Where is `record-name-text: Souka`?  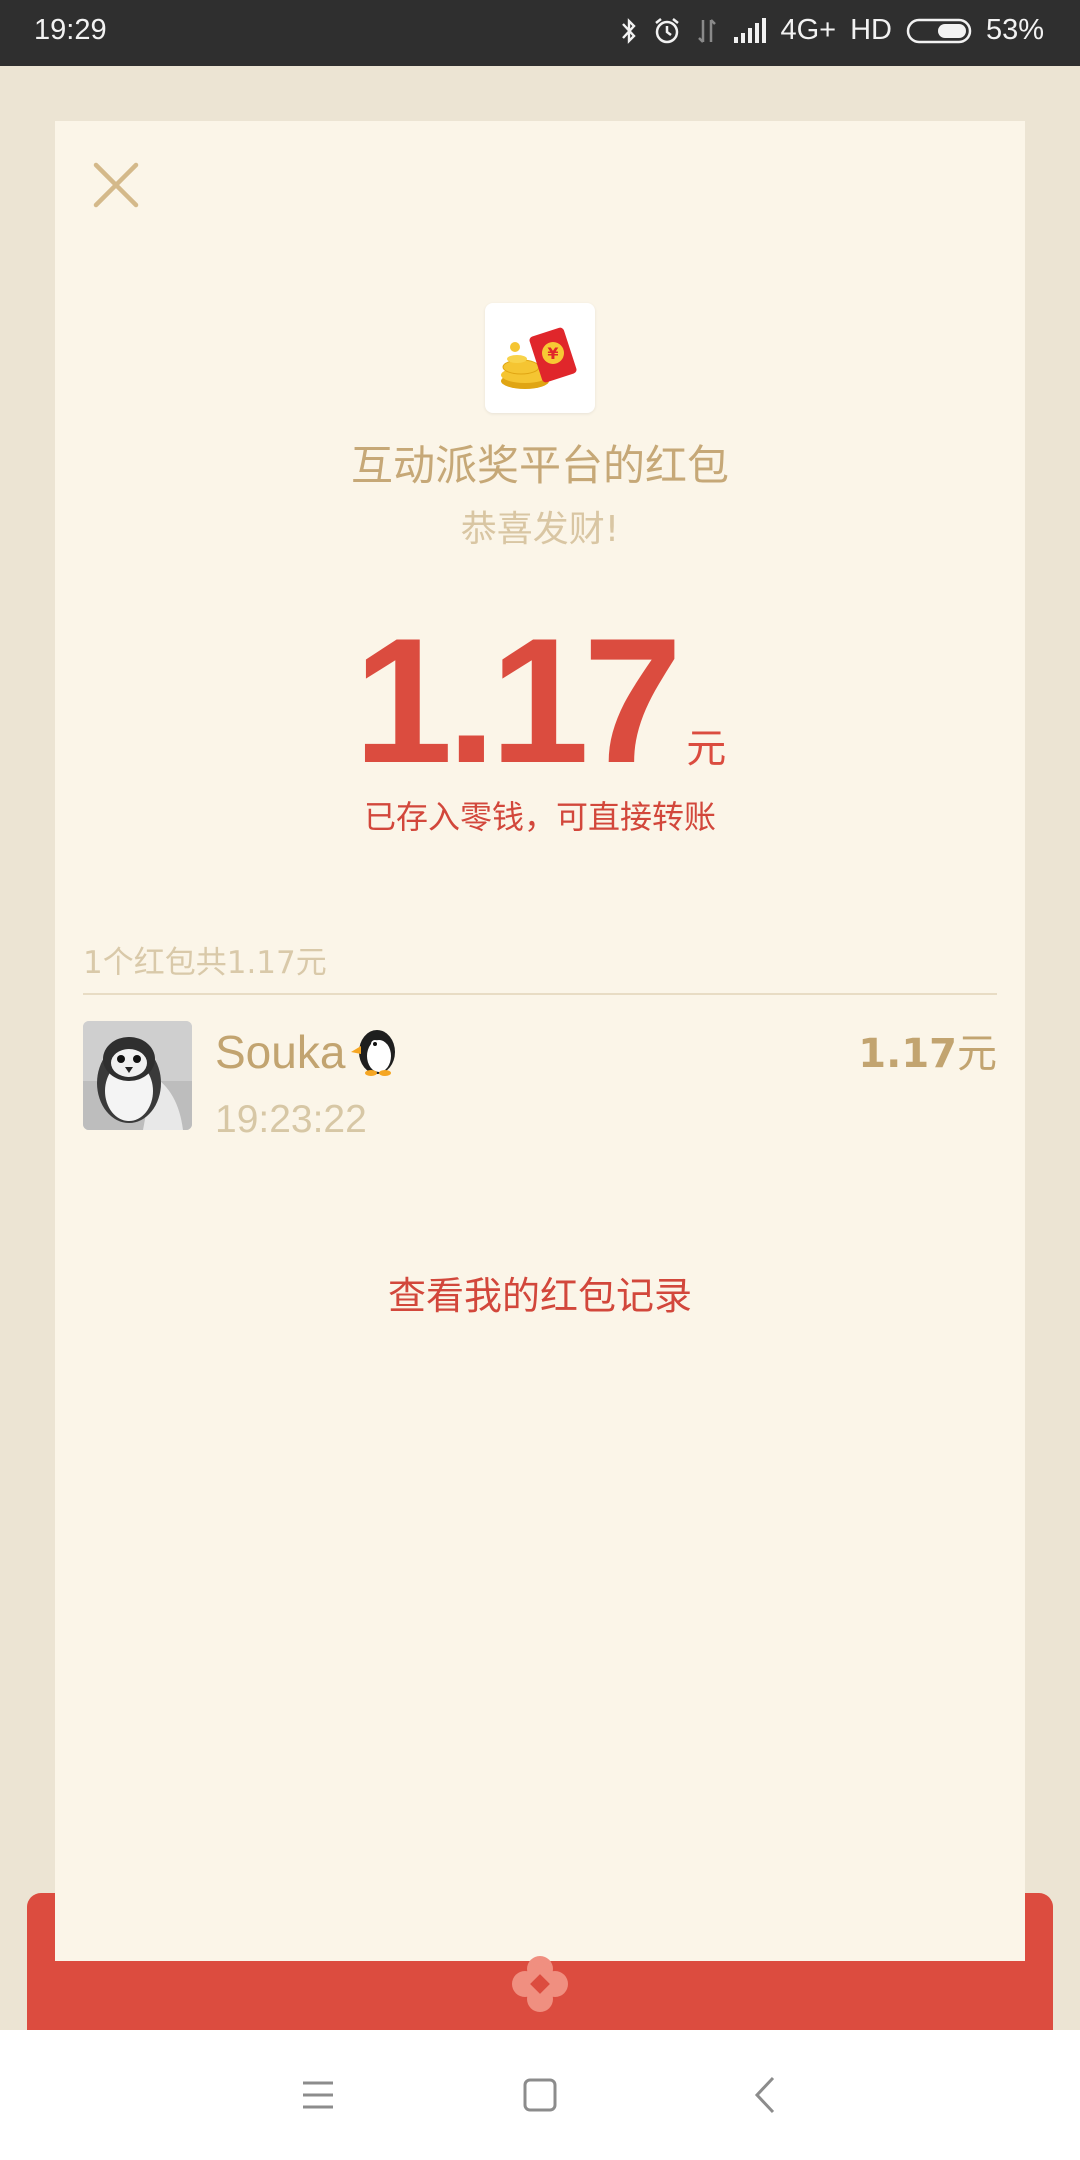 record-name-text: Souka is located at coordinates (280, 1052).